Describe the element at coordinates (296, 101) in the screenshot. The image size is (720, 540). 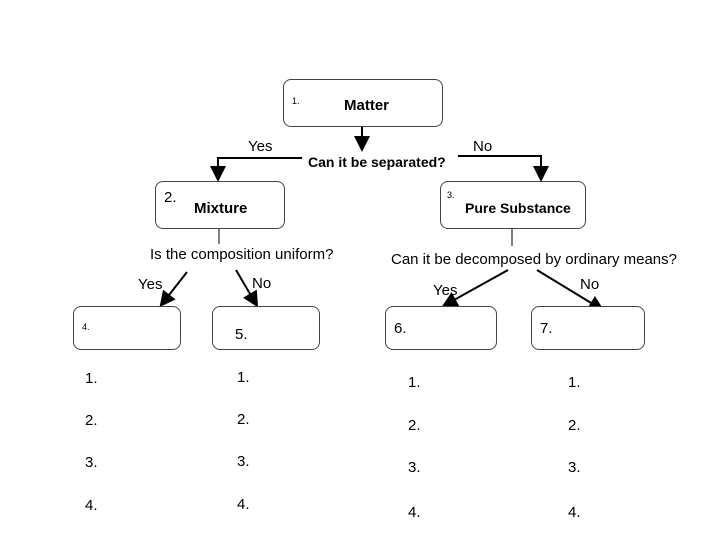
I see `node-number: 1.` at that location.